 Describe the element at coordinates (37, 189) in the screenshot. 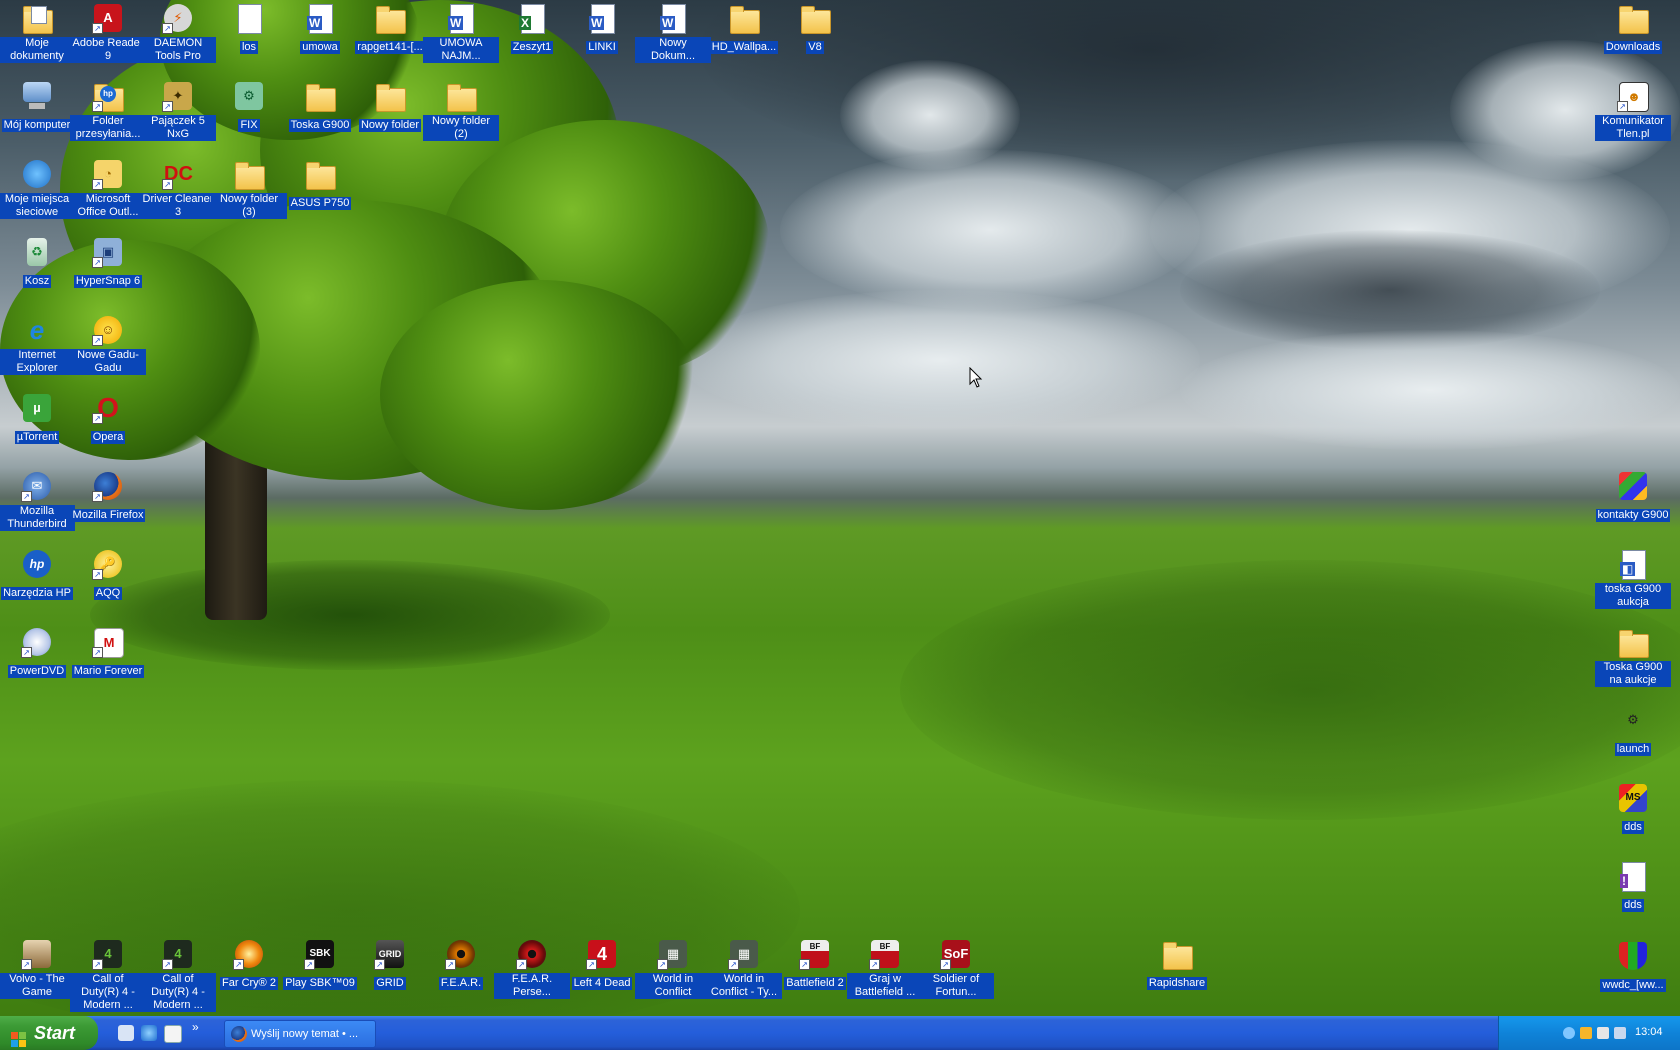

I see `desktop-icon-moje-miejsca-sieciowe: Moje miejsca sieciowe` at that location.